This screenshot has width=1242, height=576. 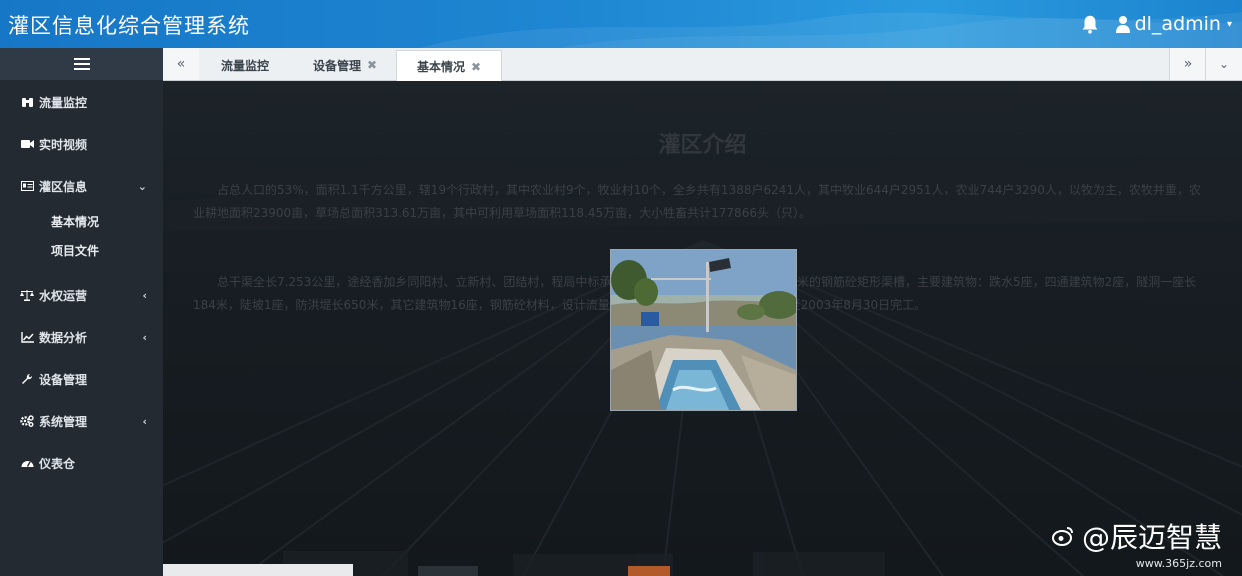 What do you see at coordinates (1062, 536) in the screenshot?
I see `weibo-logo-icon` at bounding box center [1062, 536].